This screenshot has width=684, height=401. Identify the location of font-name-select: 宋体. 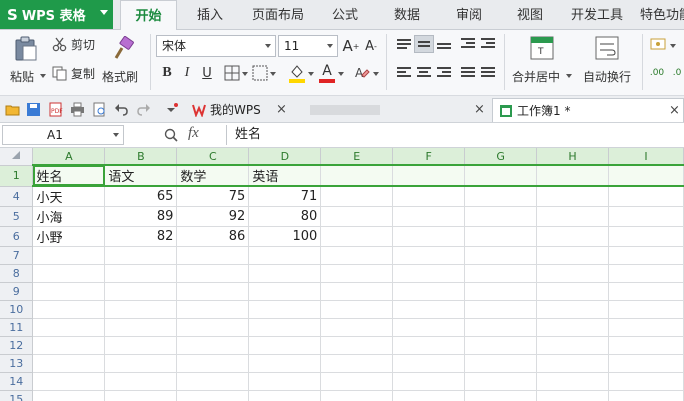
(216, 46).